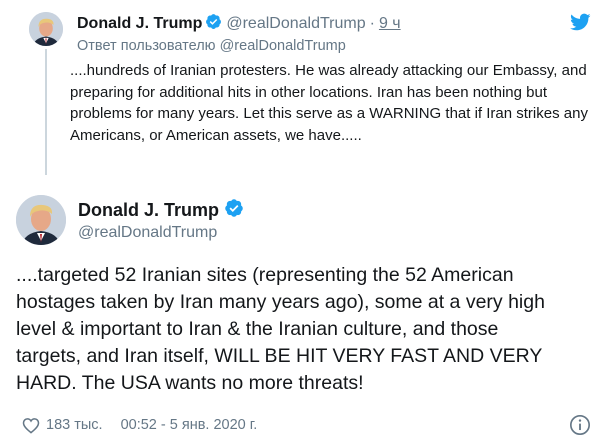 This screenshot has height=445, width=613. I want to click on main-author-row: Donald J. Trump, so click(161, 210).